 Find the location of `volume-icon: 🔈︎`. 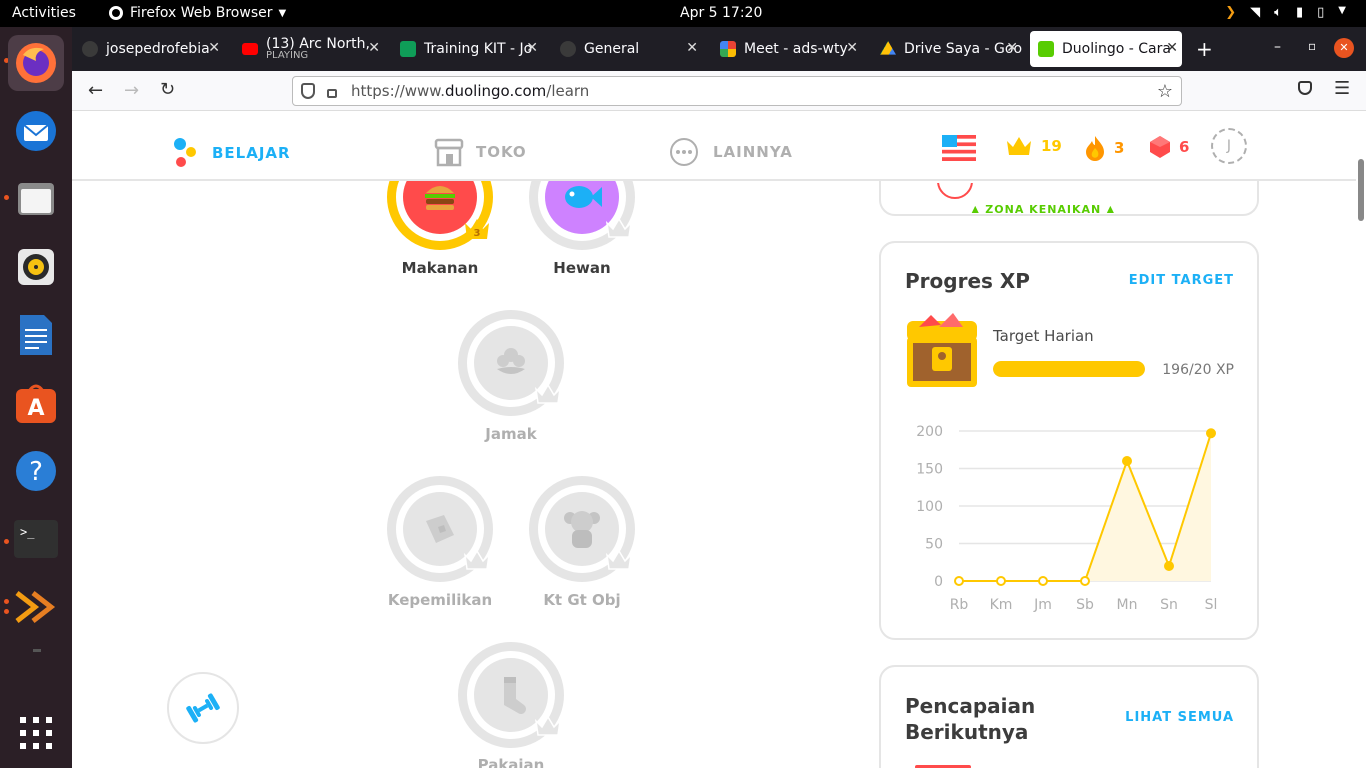

volume-icon: 🔈︎ is located at coordinates (1278, 12).